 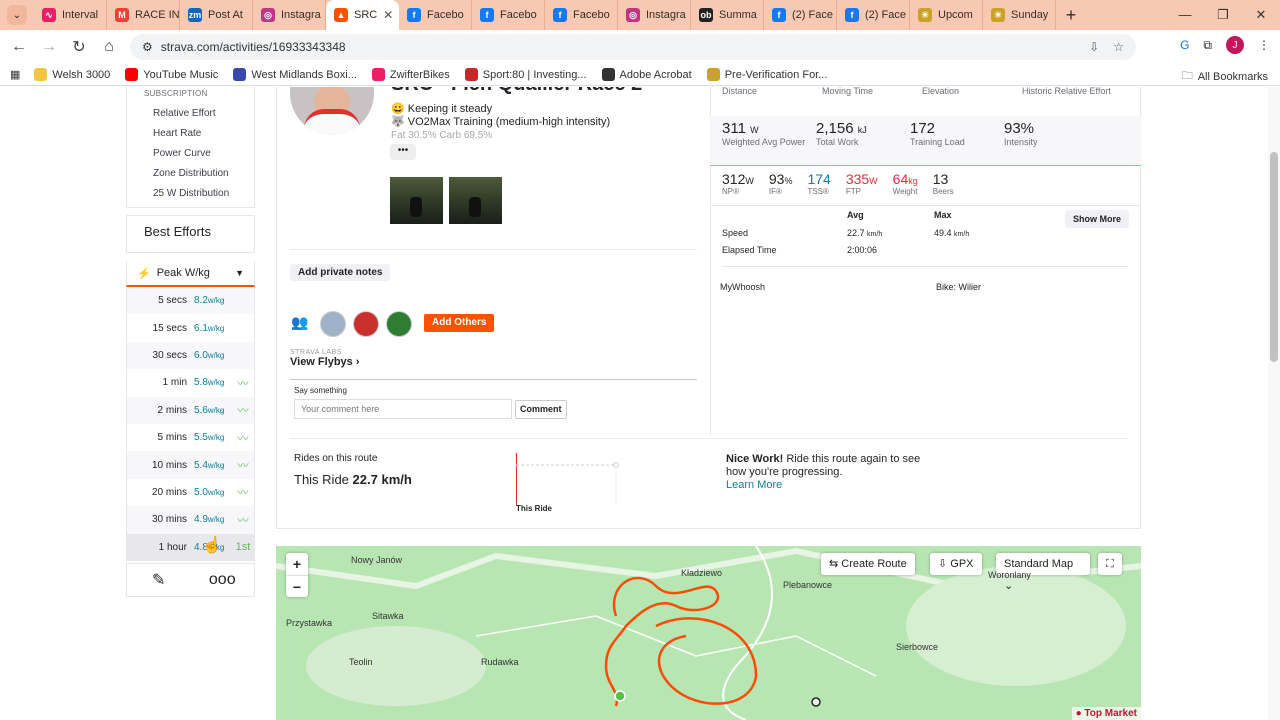 What do you see at coordinates (459, 323) in the screenshot?
I see `add-others-button: Add Others` at bounding box center [459, 323].